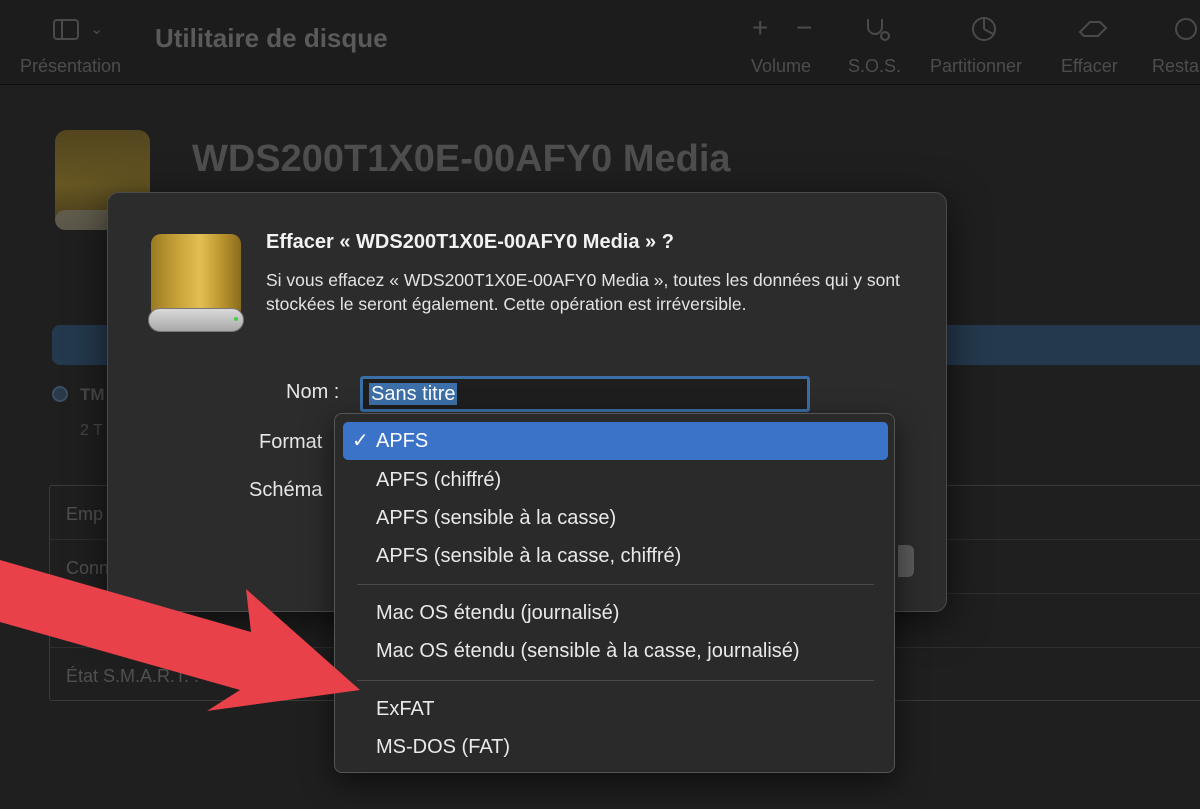  I want to click on menu-item-mac-os-extended: Mac OS étendu (journalisé), so click(615, 613).